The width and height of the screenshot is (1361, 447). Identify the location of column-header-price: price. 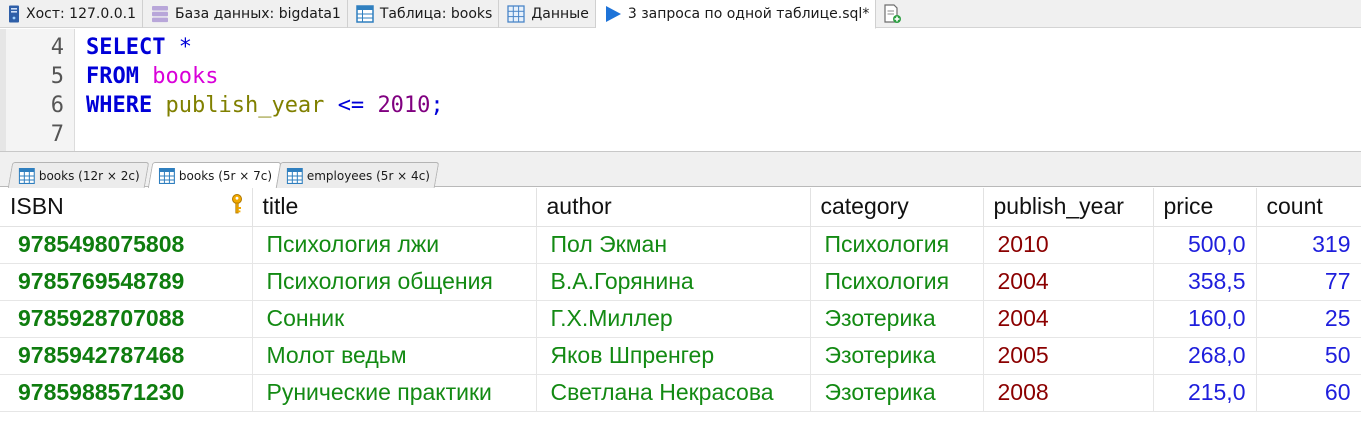
(1205, 207).